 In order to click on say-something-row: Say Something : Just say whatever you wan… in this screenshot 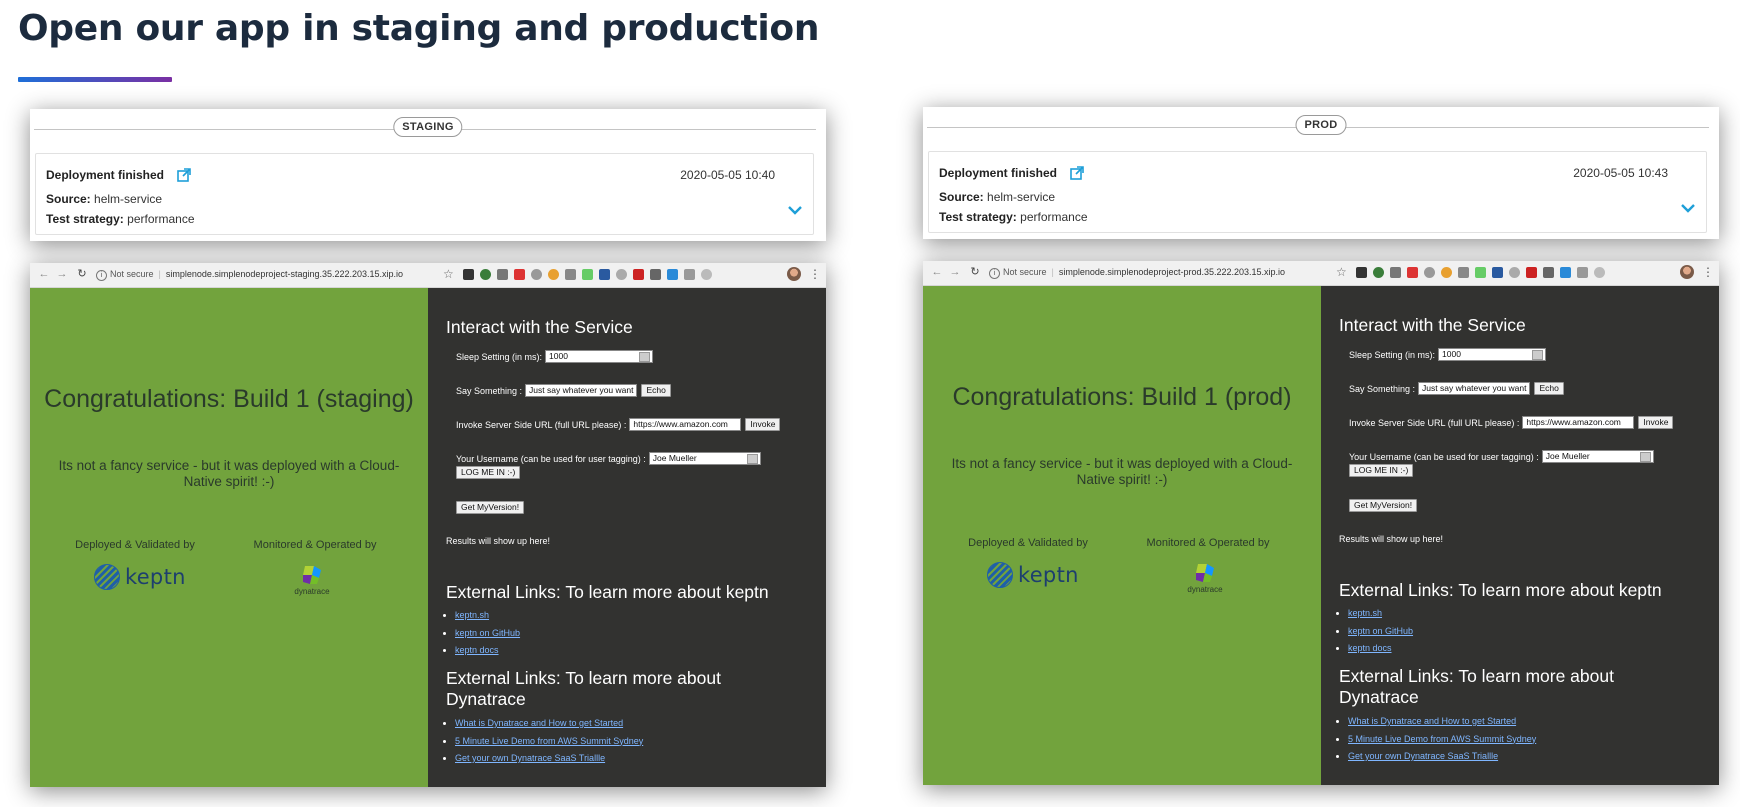, I will do `click(1456, 388)`.